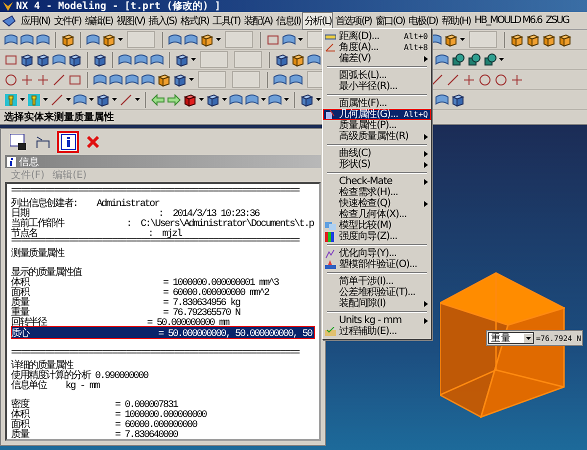  What do you see at coordinates (377, 225) in the screenshot?
I see `menu-item: 模型比较(M)` at bounding box center [377, 225].